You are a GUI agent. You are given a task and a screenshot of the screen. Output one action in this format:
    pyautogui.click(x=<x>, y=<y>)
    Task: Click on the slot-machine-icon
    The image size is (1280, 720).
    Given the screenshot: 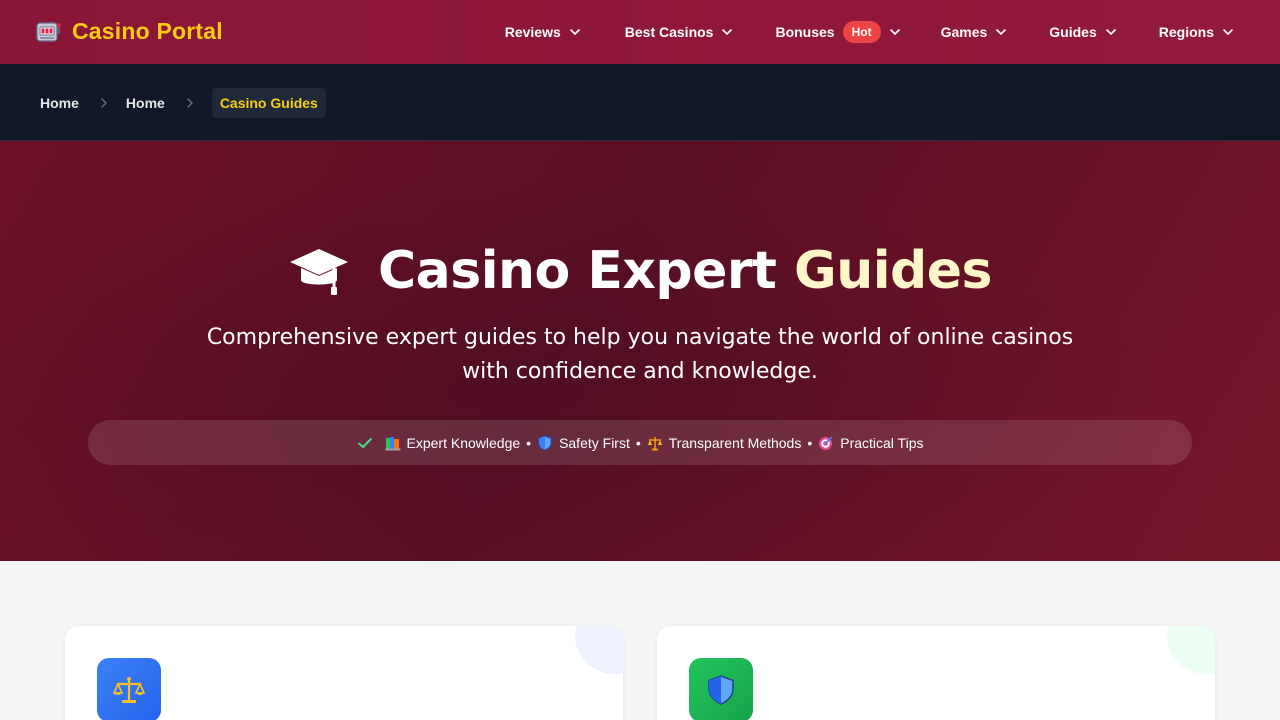 What is the action you would take?
    pyautogui.click(x=49, y=32)
    